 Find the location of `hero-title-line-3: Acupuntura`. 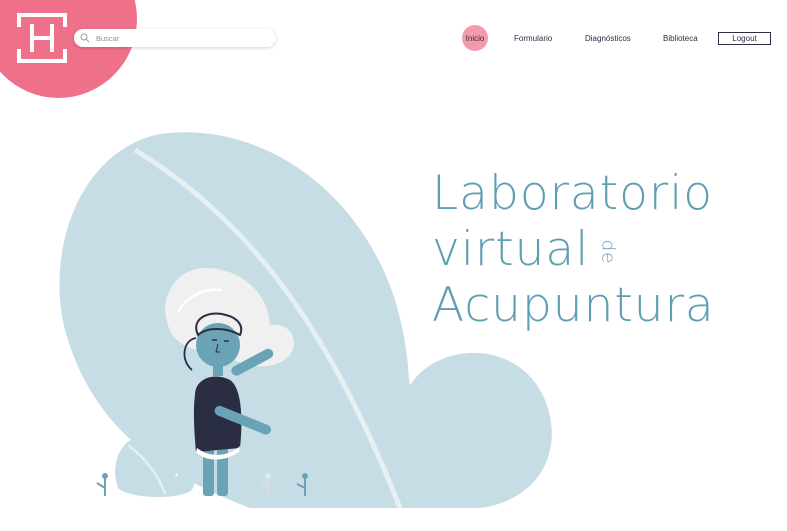

hero-title-line-3: Acupuntura is located at coordinates (573, 305).